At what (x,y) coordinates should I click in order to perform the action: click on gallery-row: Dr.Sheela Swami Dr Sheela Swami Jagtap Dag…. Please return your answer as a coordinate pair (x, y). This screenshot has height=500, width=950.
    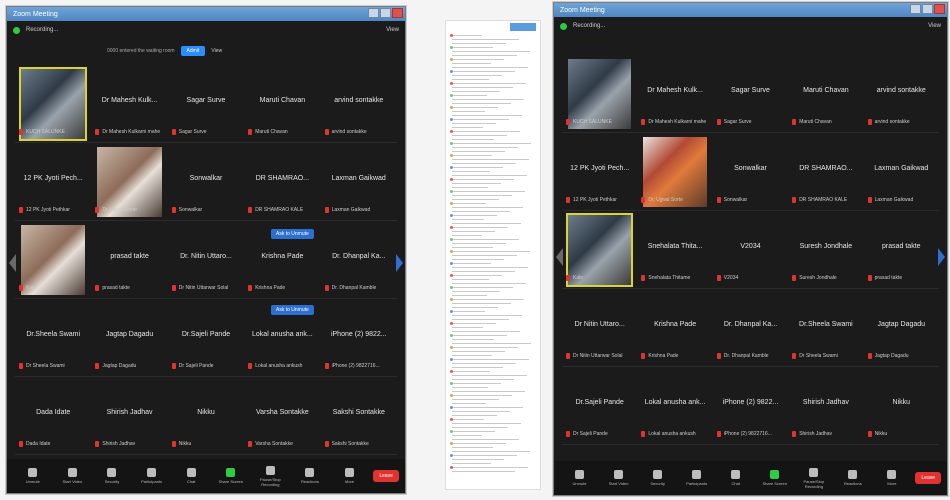
    Looking at the image, I should click on (206, 338).